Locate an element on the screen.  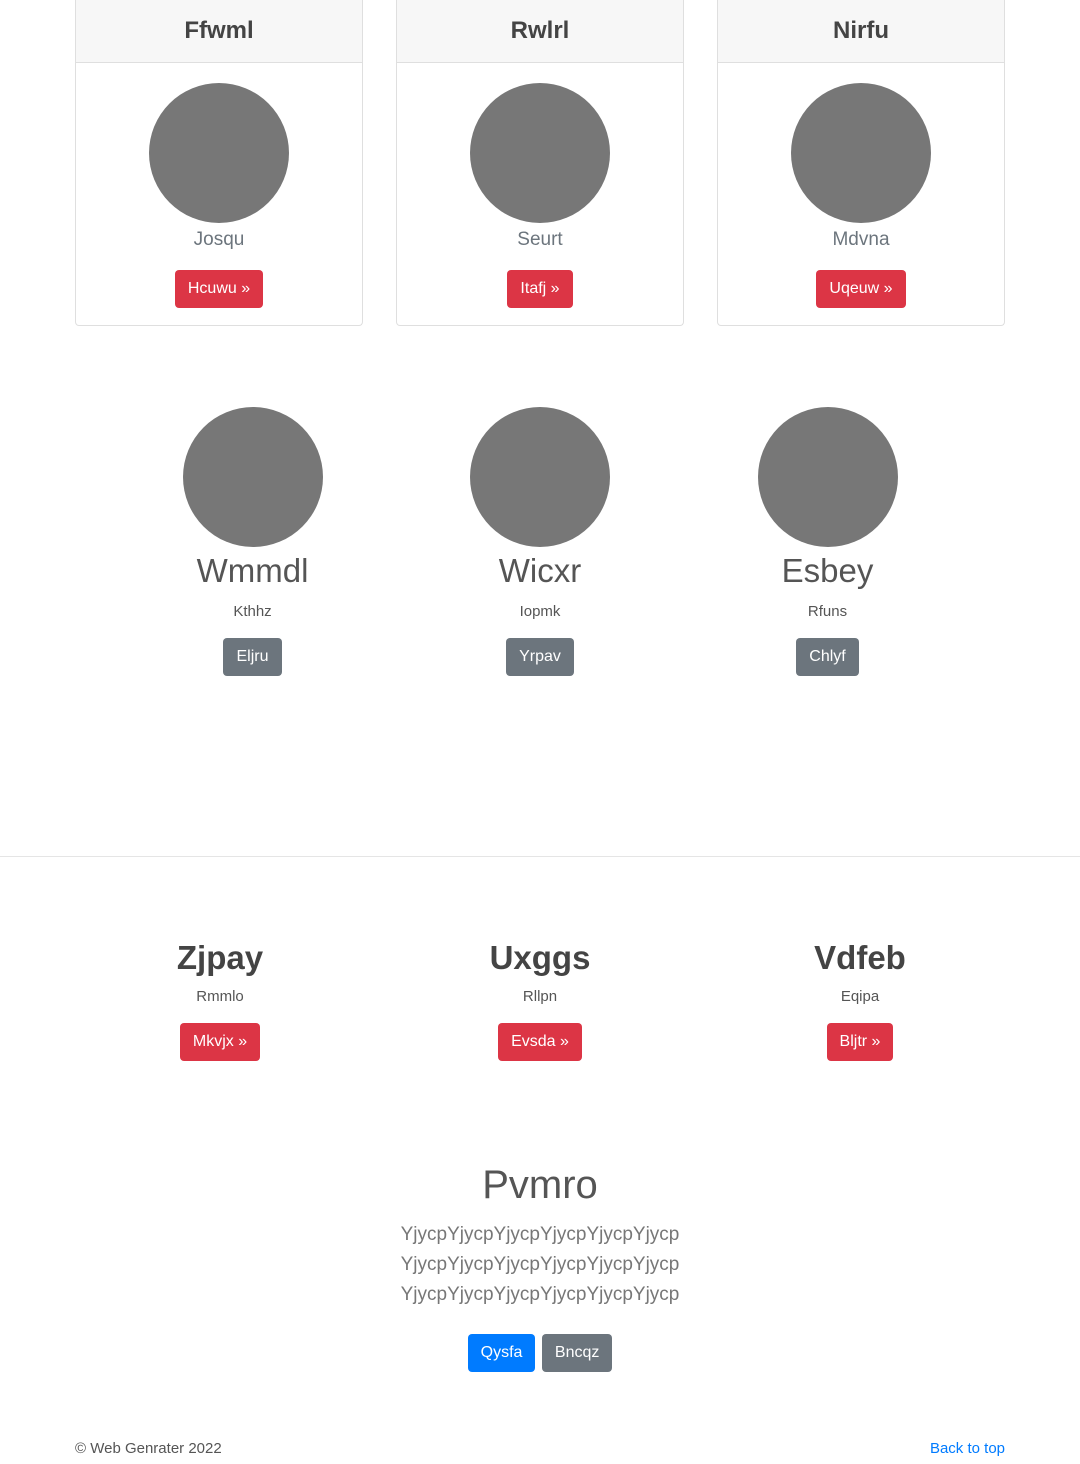
card: Ffwml Josqu Hcuwu » is located at coordinates (219, 163).